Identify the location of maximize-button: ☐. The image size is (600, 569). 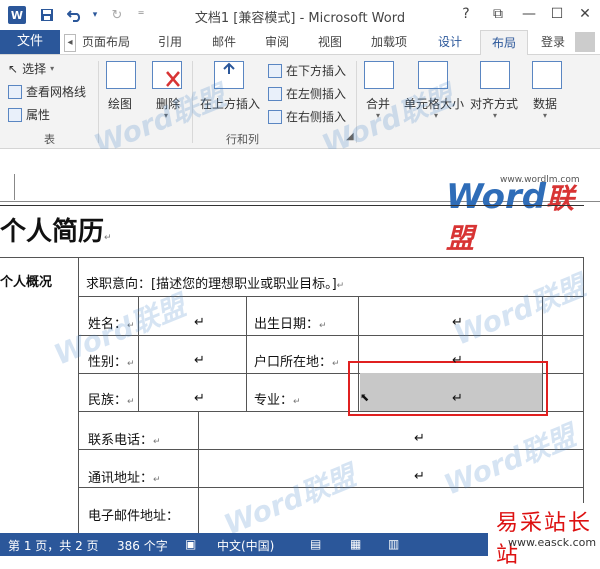
(557, 14).